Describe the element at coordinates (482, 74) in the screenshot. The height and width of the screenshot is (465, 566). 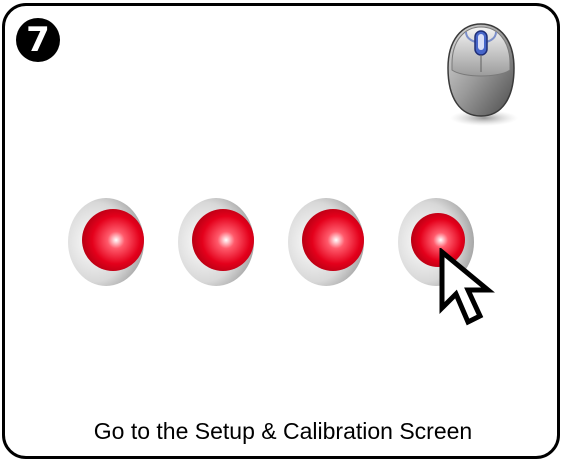
I see `mouse-icon` at that location.